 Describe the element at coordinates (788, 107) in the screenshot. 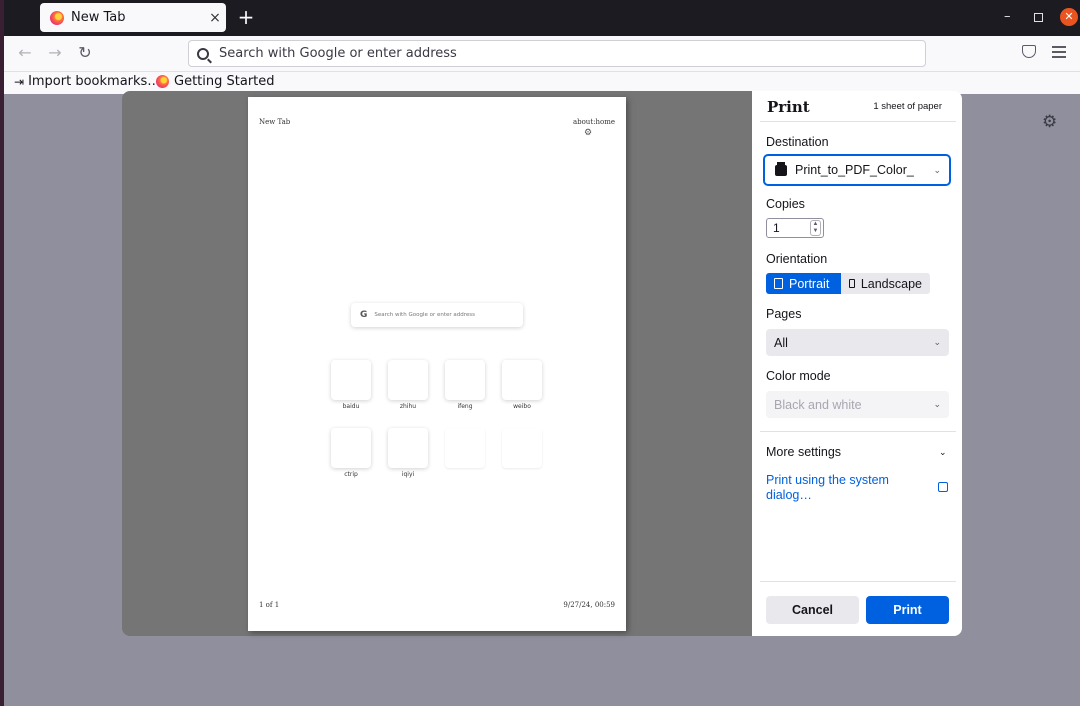

I see `print-title: Print` at that location.